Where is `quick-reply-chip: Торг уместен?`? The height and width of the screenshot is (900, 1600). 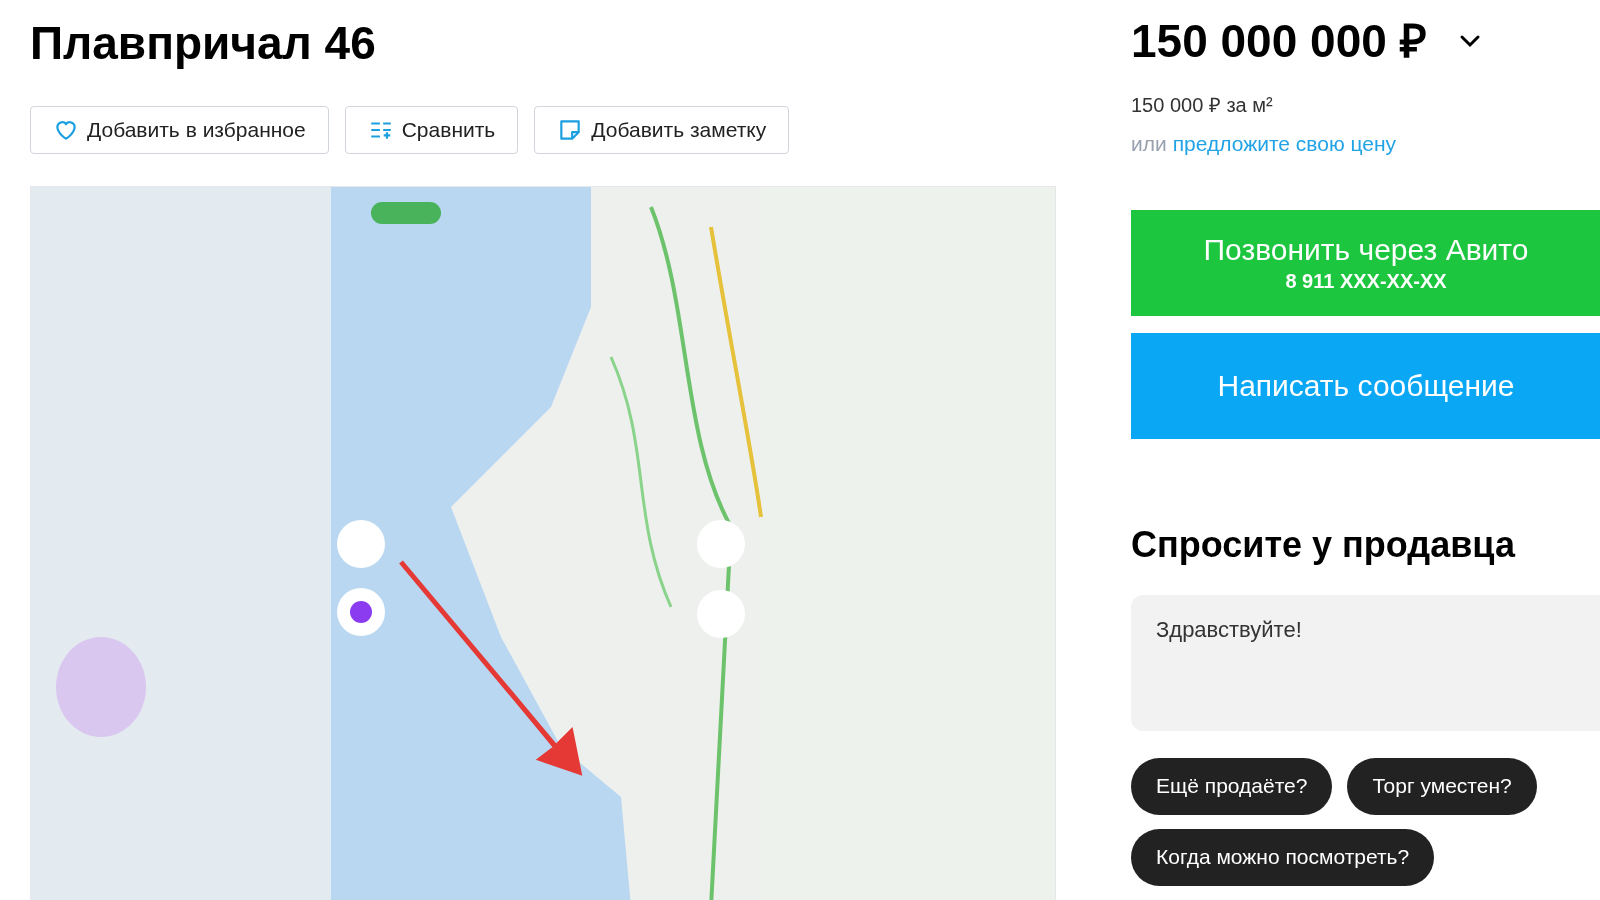 quick-reply-chip: Торг уместен? is located at coordinates (1442, 786).